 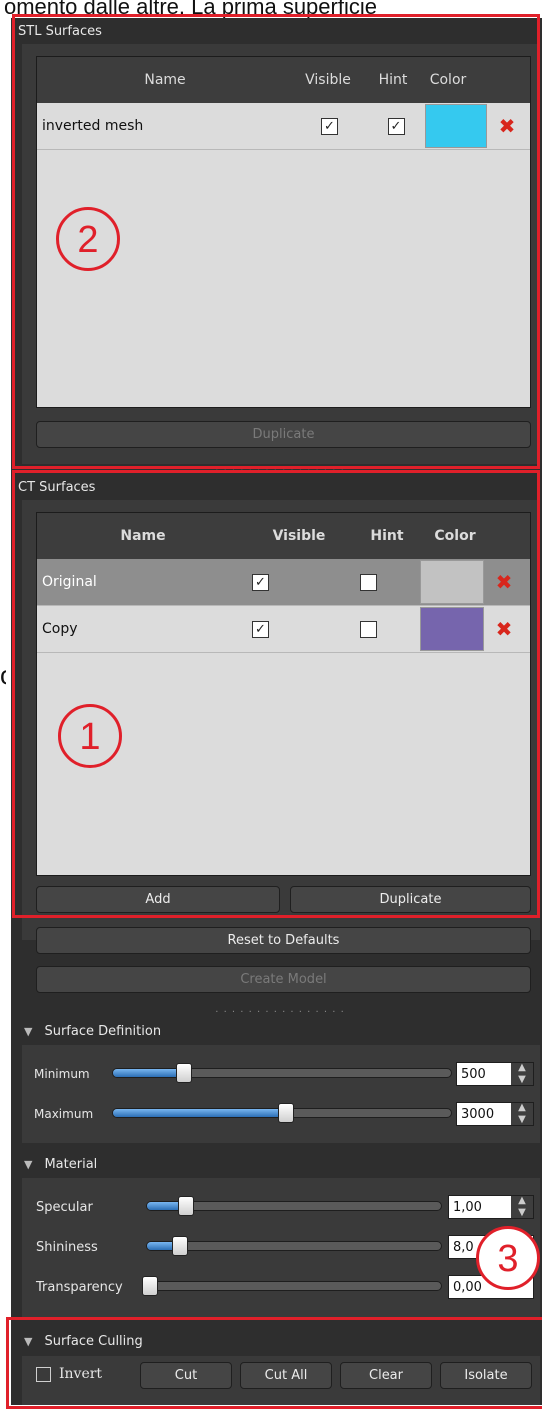 I want to click on specular-spinbox: 1,00 ▲ ▼, so click(x=491, y=1207).